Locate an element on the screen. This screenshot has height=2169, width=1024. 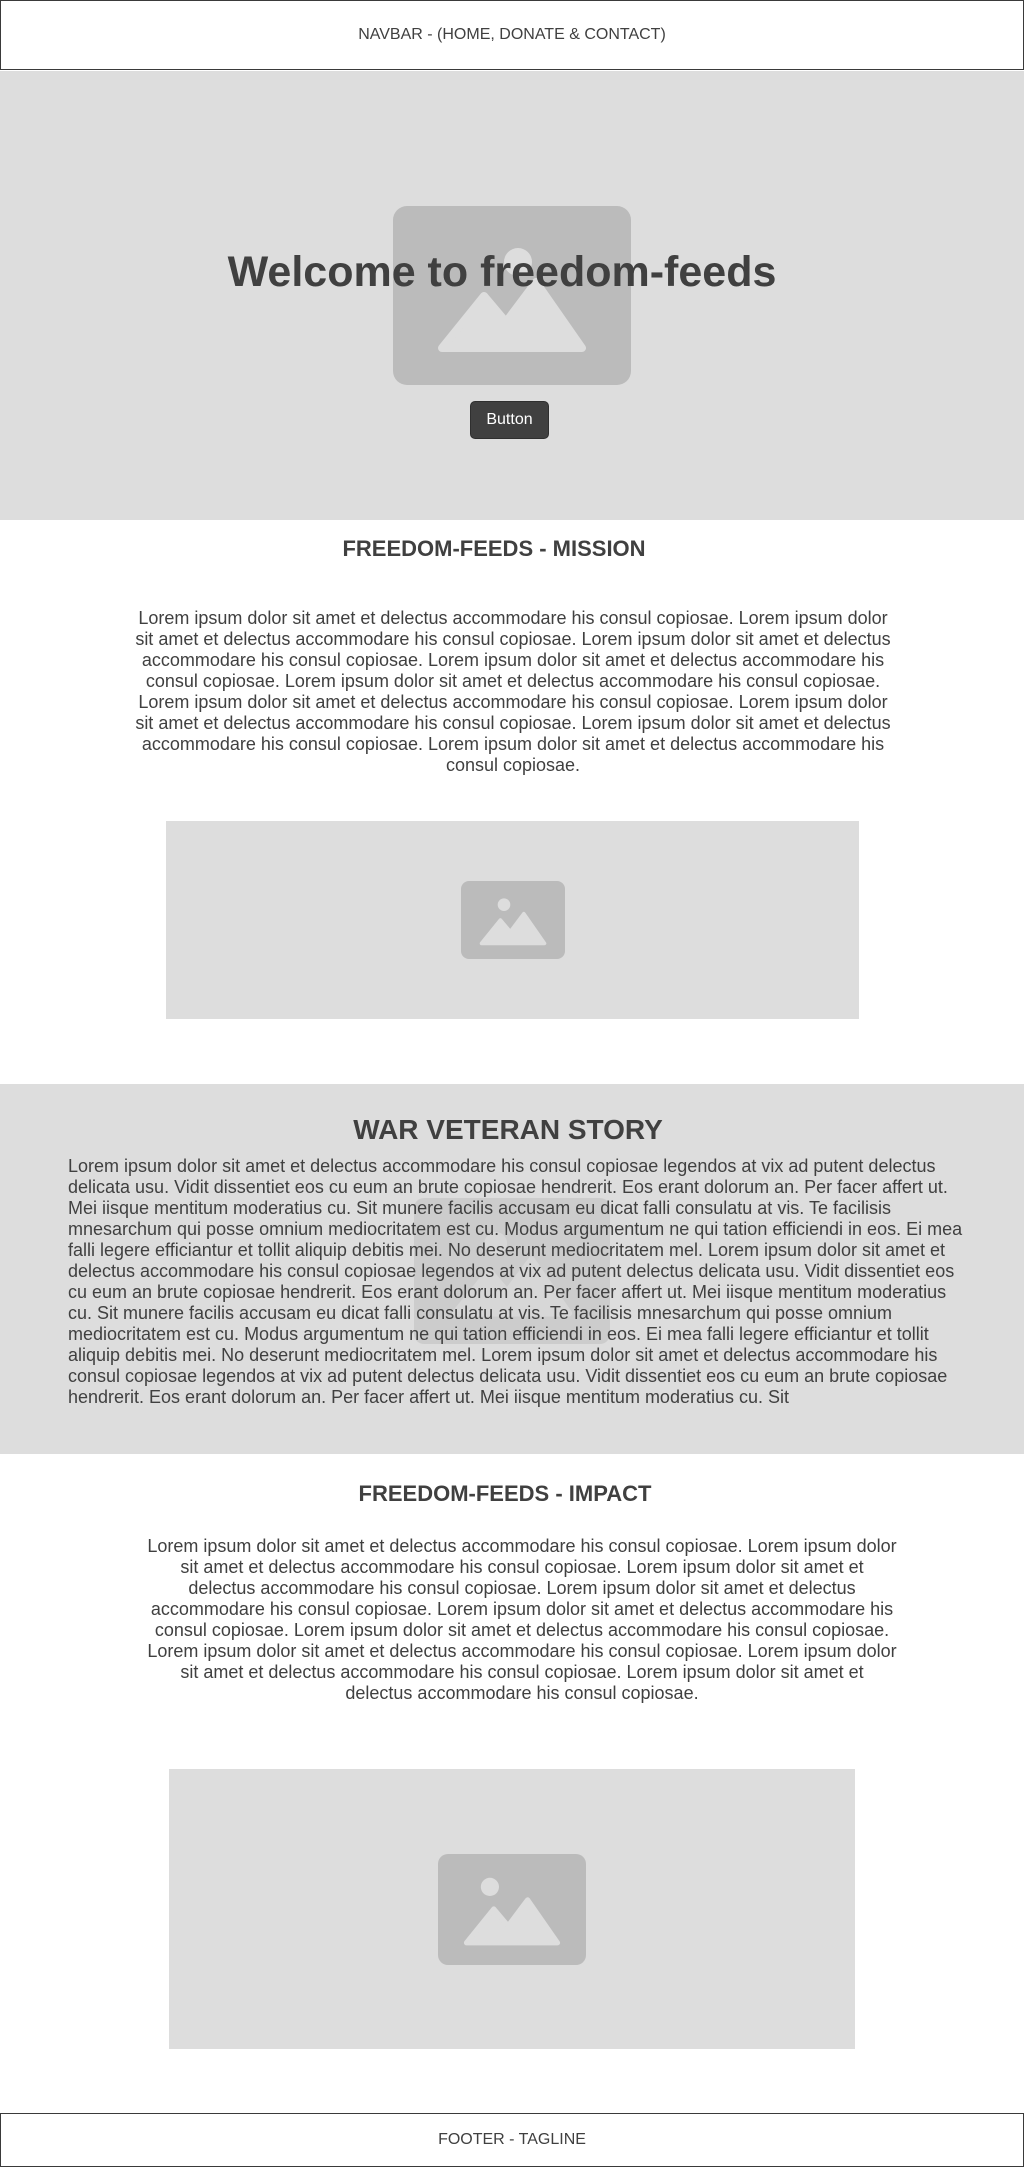
mission-title: FREEDOM-FEEDS - MISSION is located at coordinates (494, 548).